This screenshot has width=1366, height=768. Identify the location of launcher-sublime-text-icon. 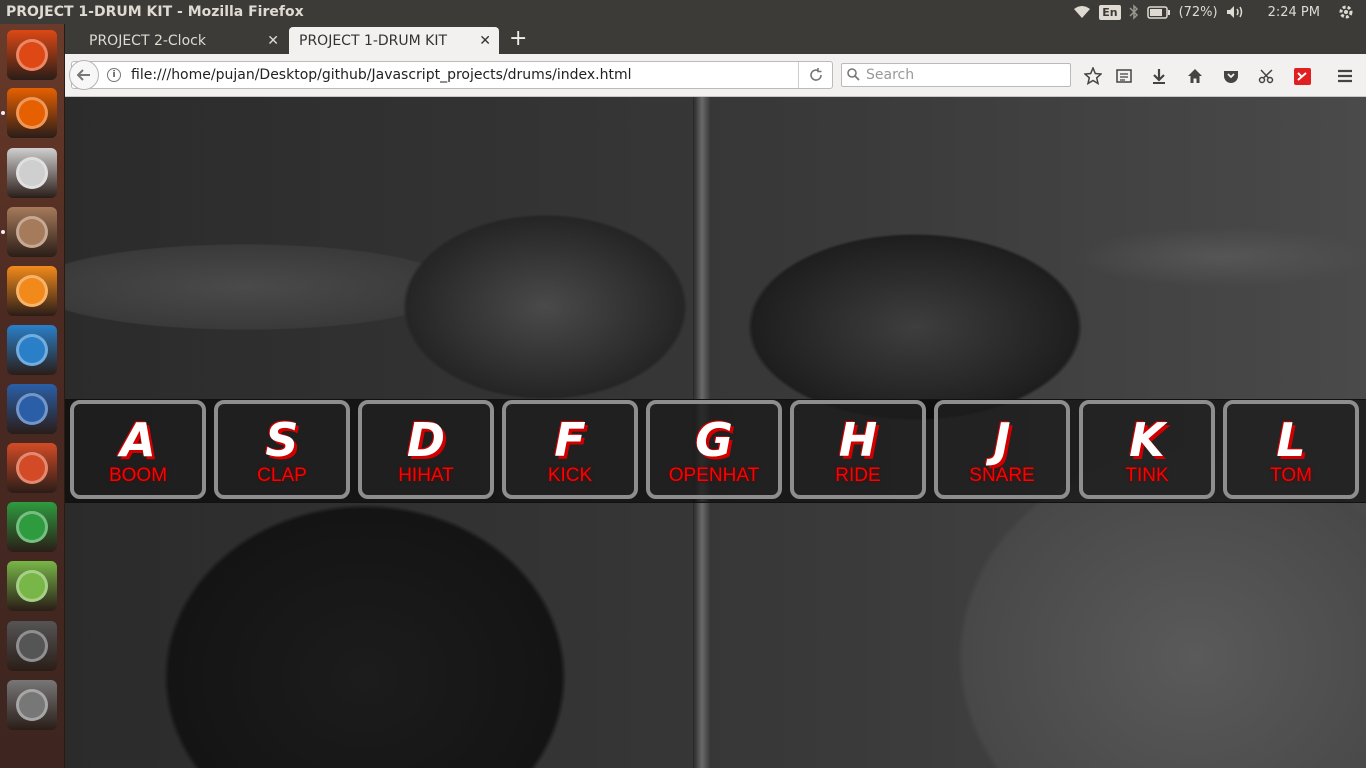
(32, 291).